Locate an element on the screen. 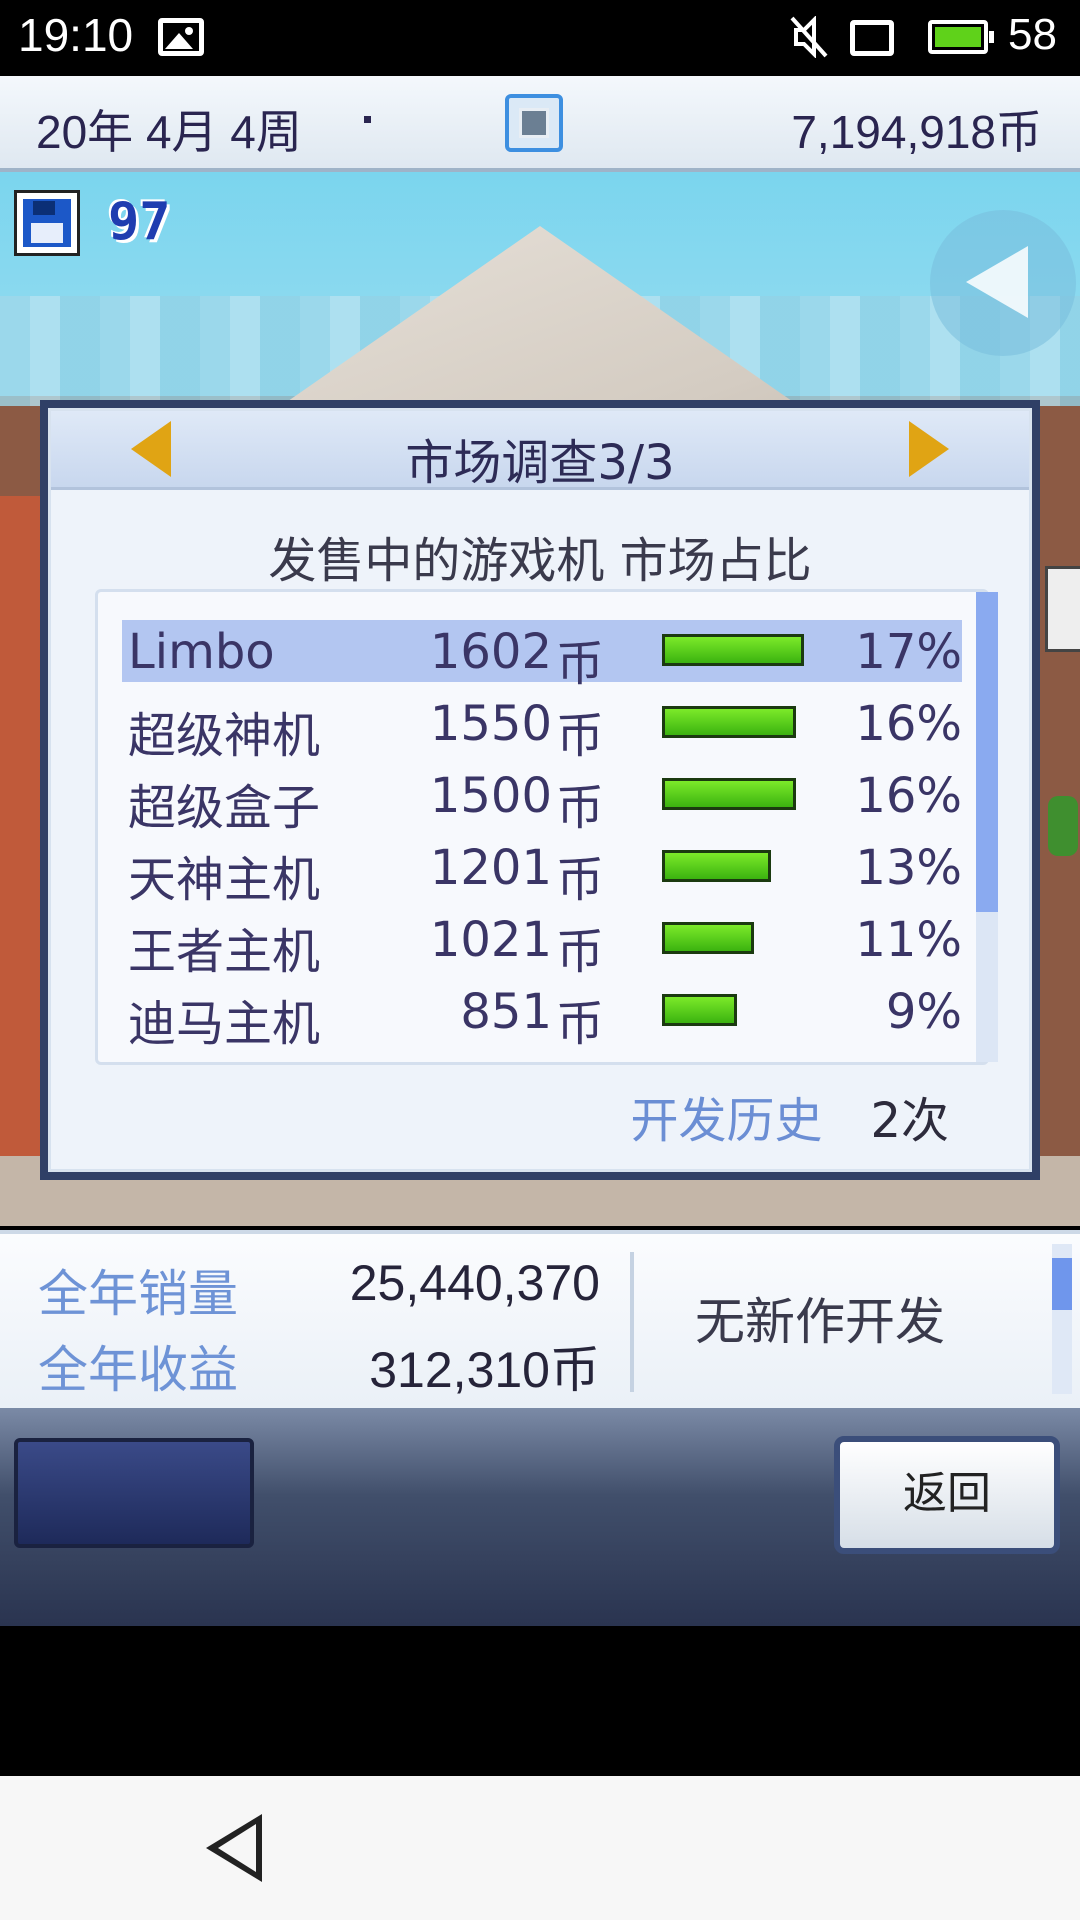 The height and width of the screenshot is (1920, 1080). navigation-bar is located at coordinates (540, 1848).